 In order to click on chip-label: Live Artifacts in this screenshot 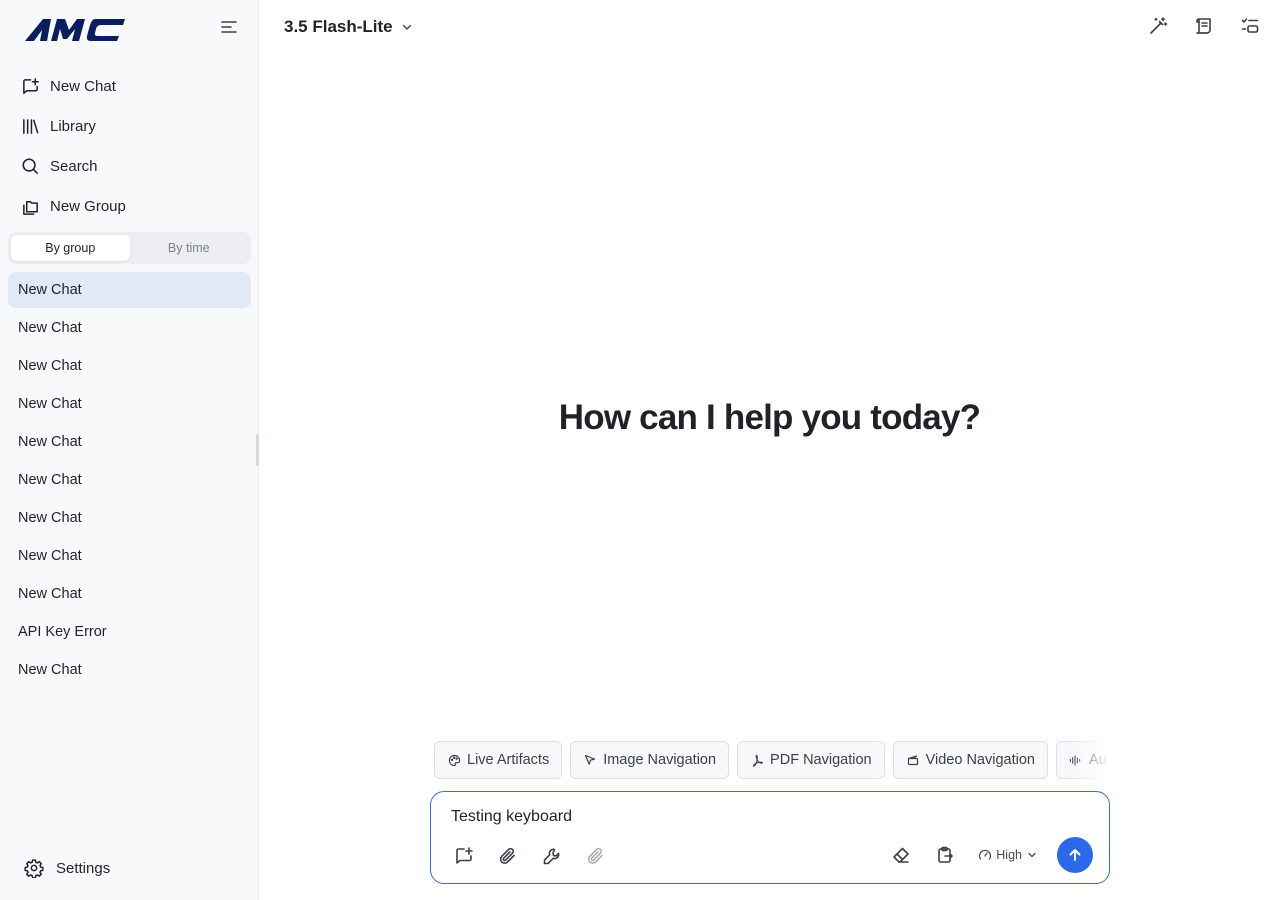, I will do `click(508, 760)`.